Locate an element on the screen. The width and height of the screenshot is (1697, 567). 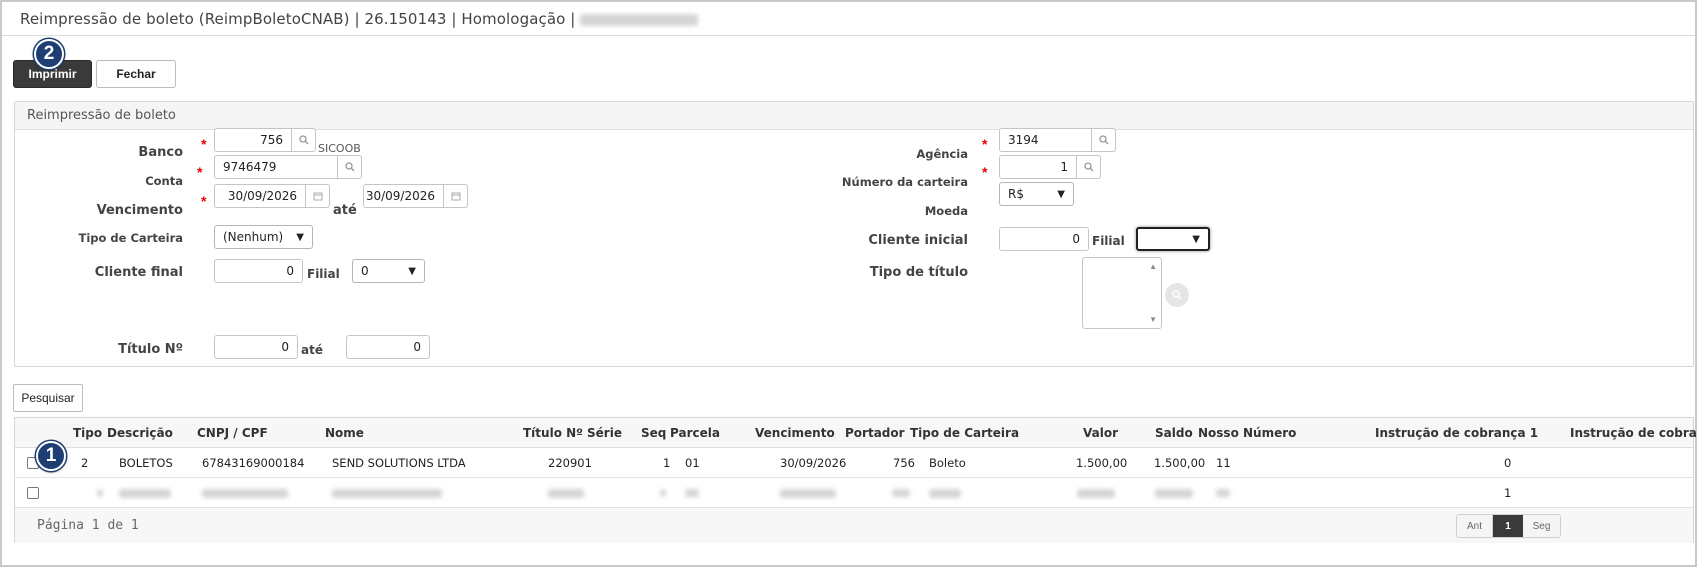
filial-final-select: 0 ▼ is located at coordinates (388, 271).